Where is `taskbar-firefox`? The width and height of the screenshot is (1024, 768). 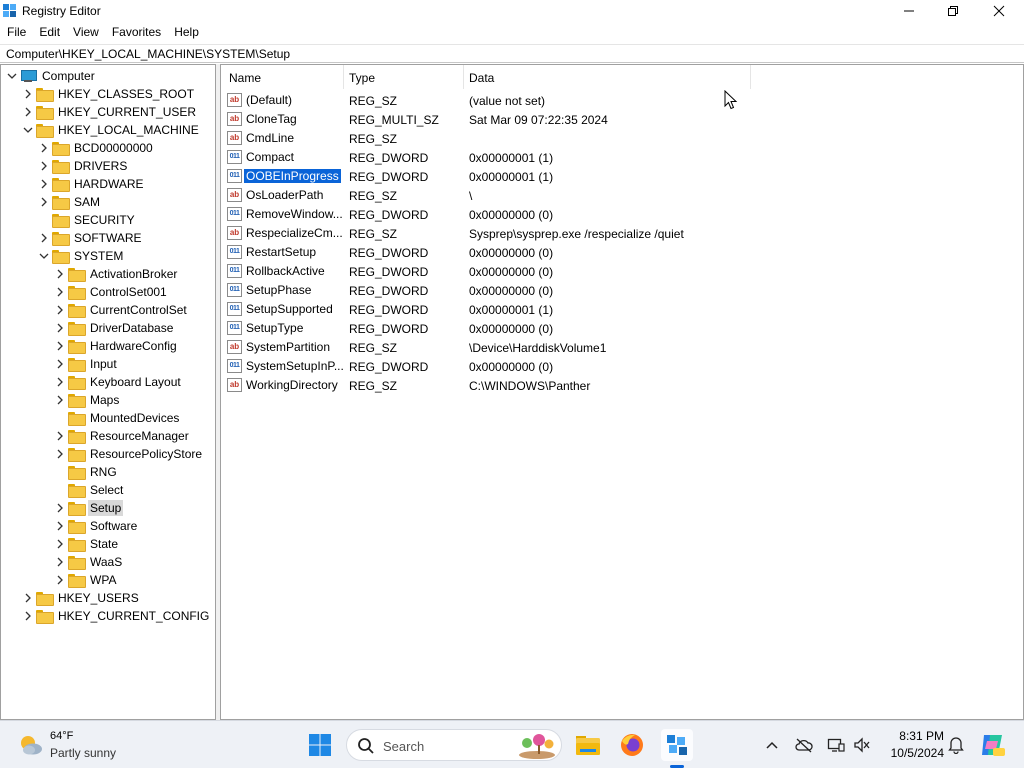
taskbar-firefox is located at coordinates (632, 745).